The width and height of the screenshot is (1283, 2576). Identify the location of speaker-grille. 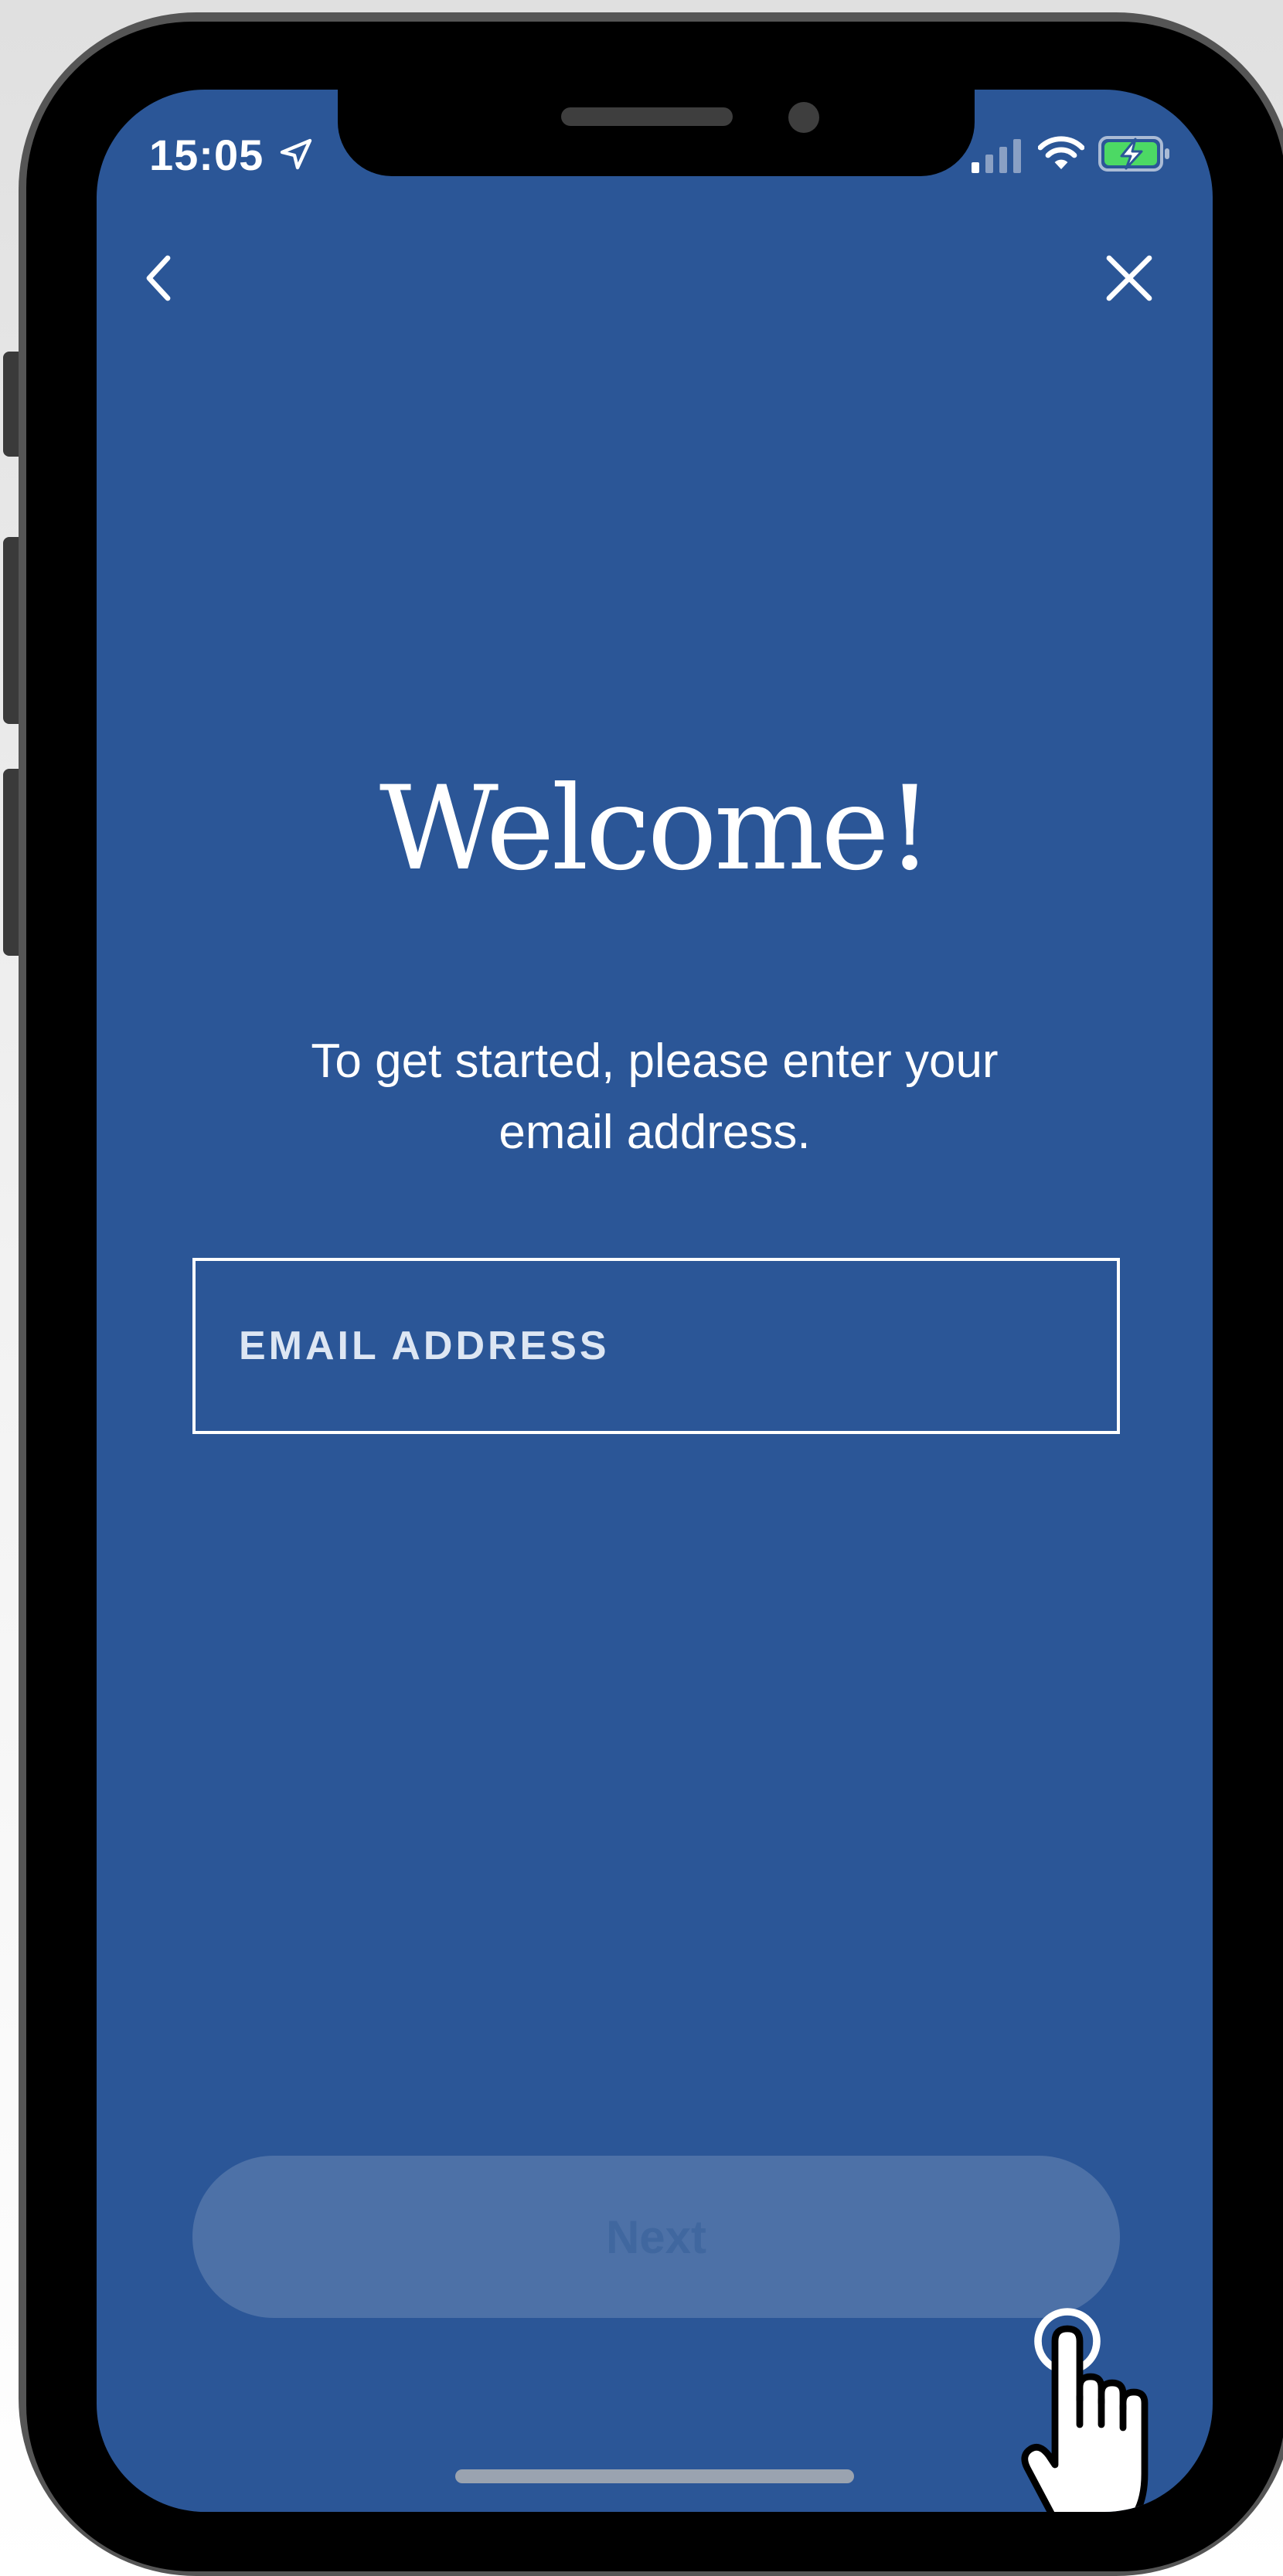
(647, 116).